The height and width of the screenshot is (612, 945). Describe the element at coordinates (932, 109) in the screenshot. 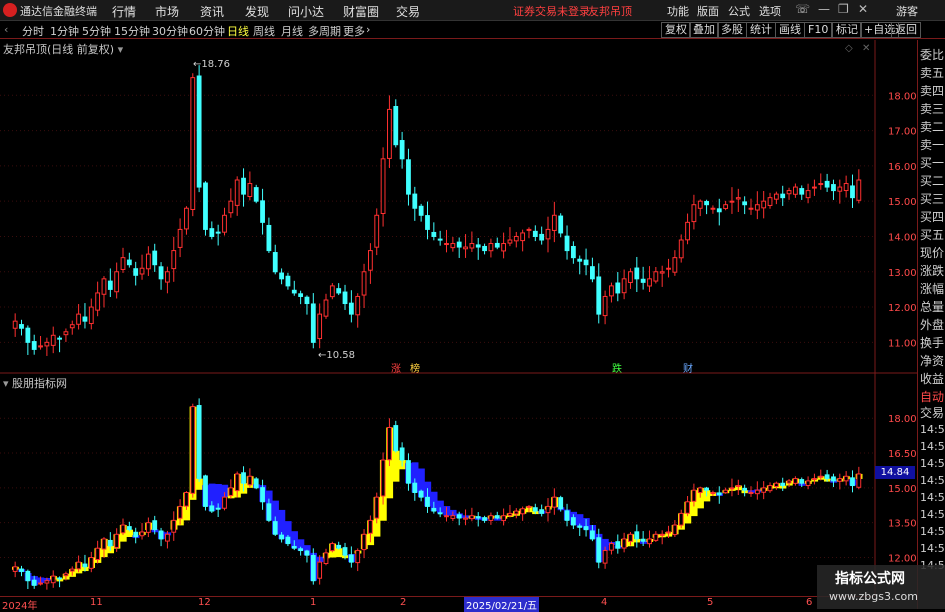

I see `panel-label-ask3: 卖三` at that location.